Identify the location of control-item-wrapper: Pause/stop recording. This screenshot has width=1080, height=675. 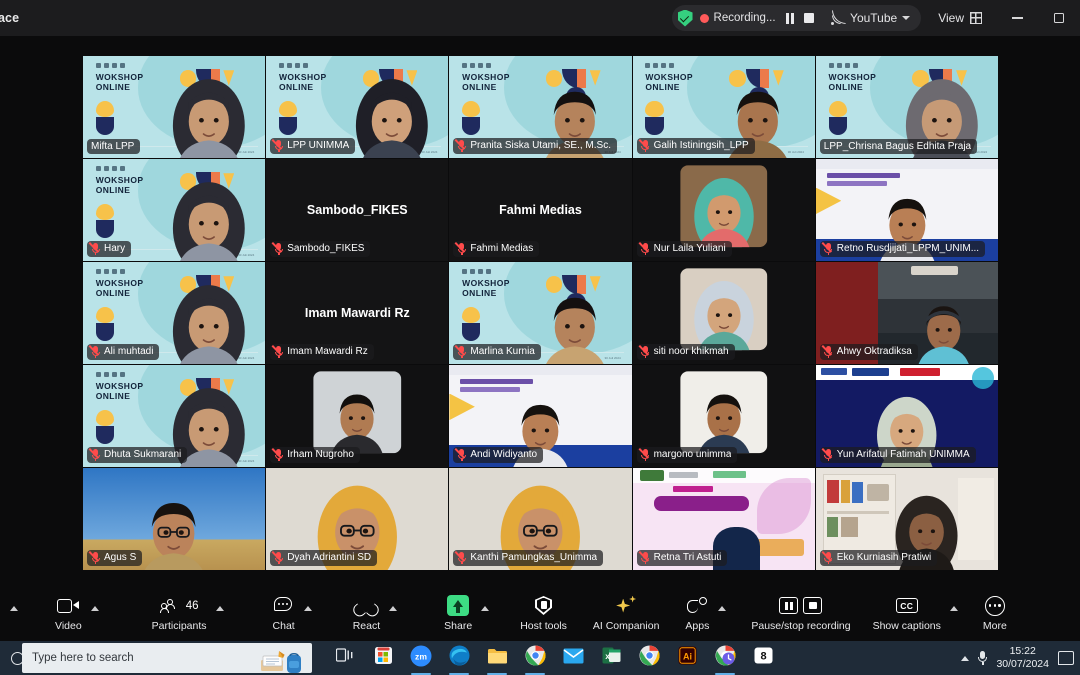
(800, 613).